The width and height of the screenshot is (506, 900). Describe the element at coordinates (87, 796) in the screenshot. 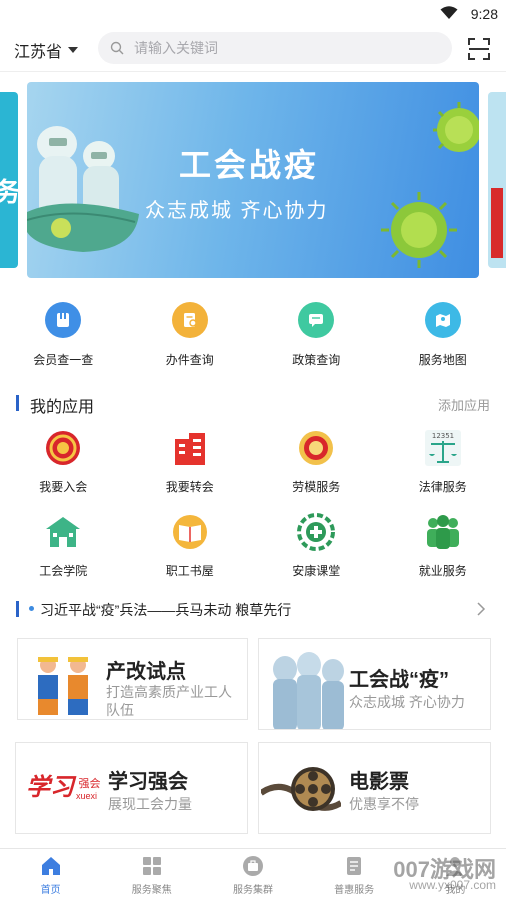

I see `study-logo-sub: xuexi` at that location.